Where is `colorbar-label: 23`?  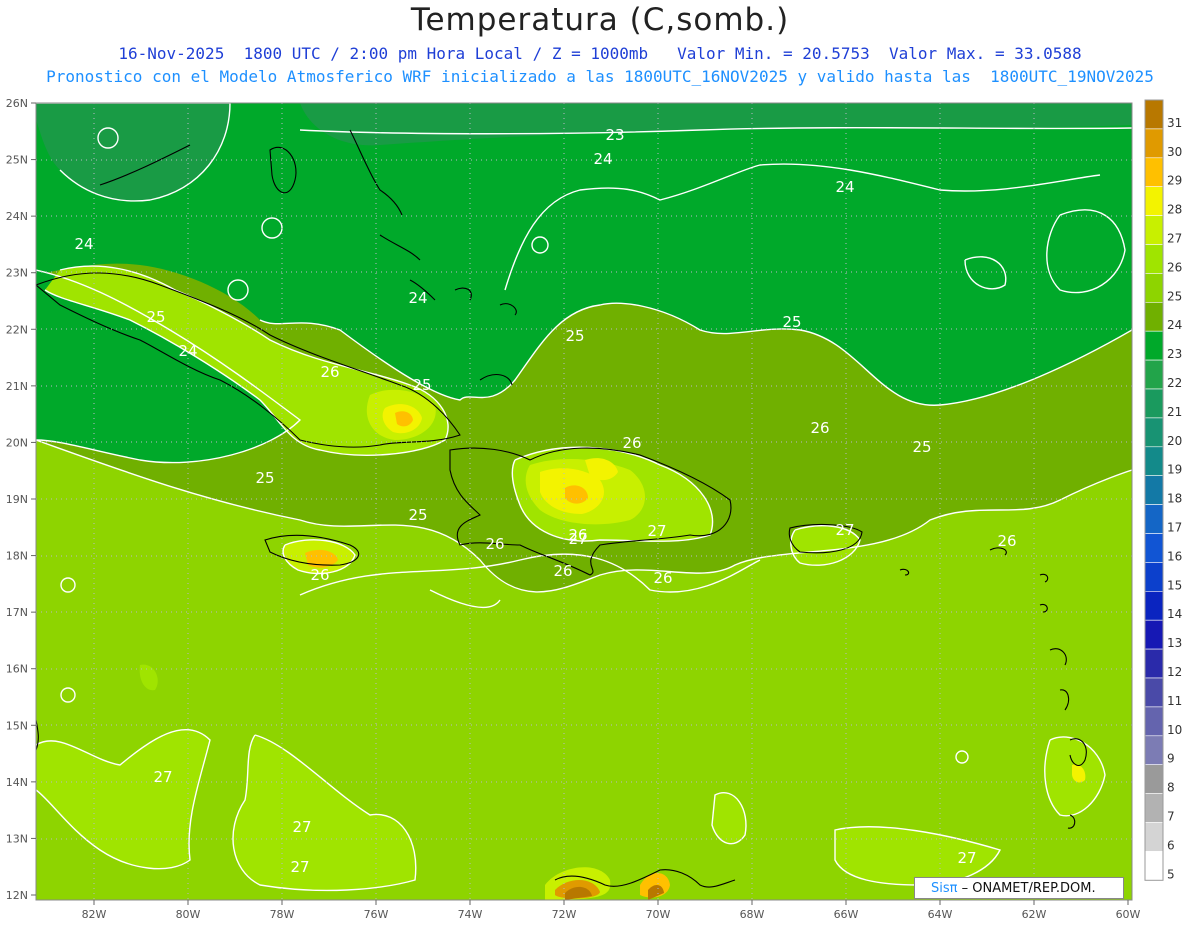 colorbar-label: 23 is located at coordinates (1174, 354).